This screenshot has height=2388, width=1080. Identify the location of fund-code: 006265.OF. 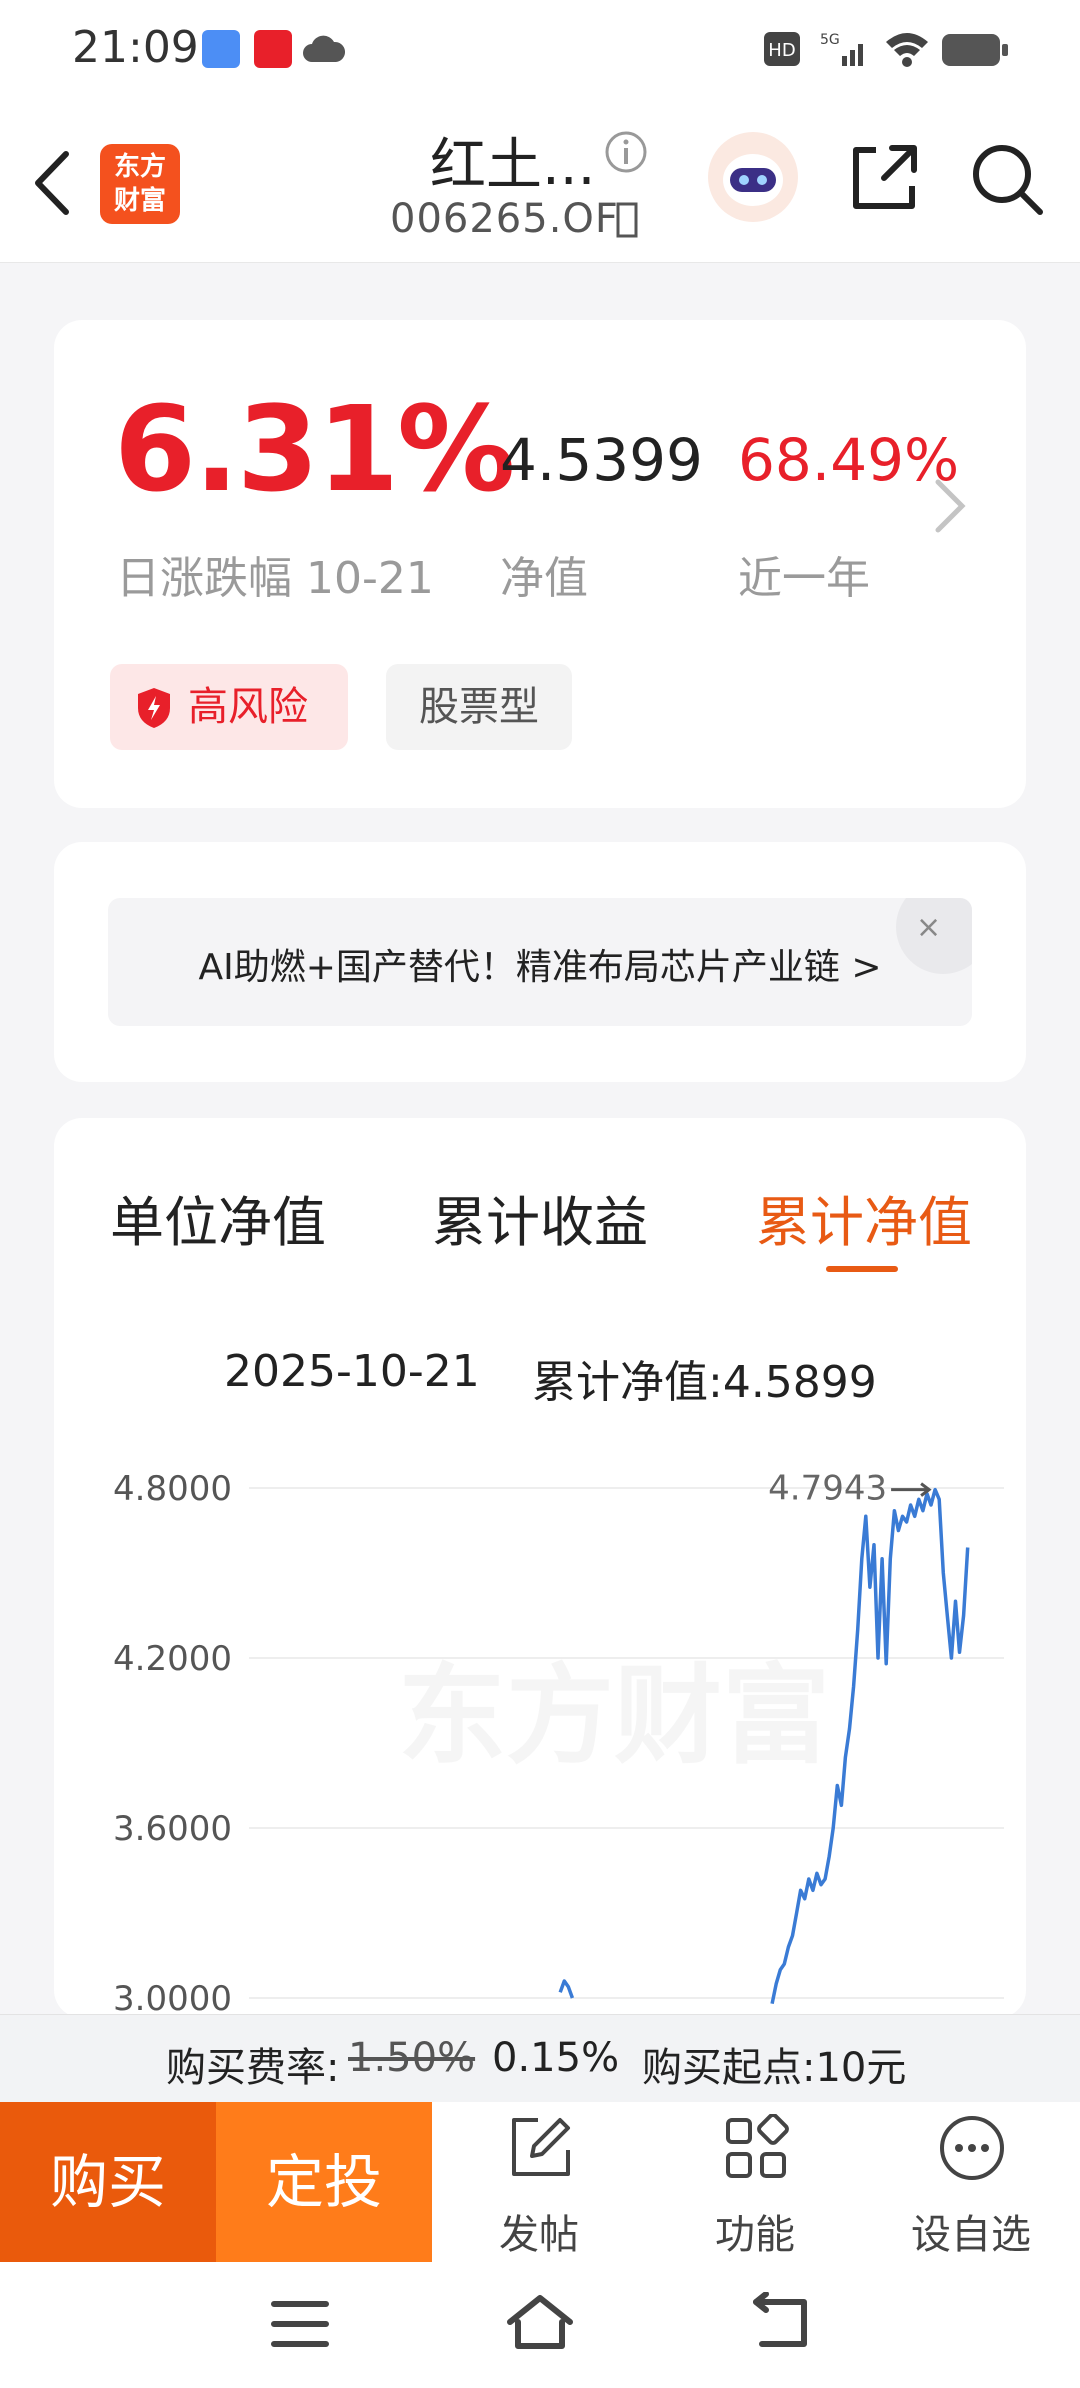
(504, 219).